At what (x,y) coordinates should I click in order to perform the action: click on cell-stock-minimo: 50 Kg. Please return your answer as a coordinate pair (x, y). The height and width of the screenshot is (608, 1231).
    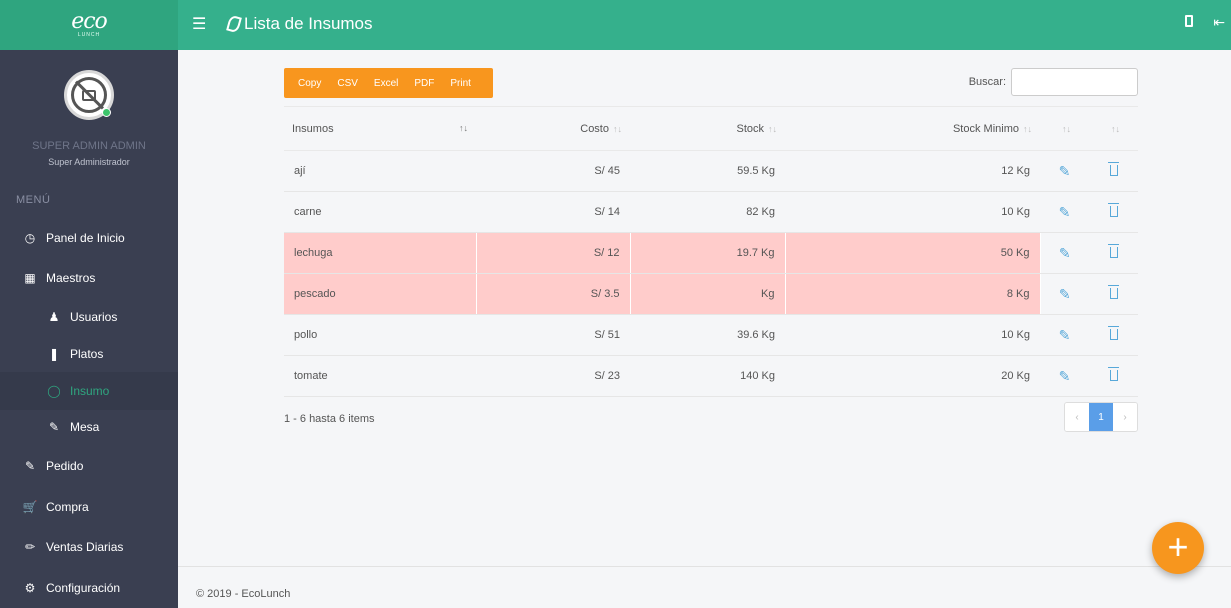
    Looking at the image, I should click on (913, 253).